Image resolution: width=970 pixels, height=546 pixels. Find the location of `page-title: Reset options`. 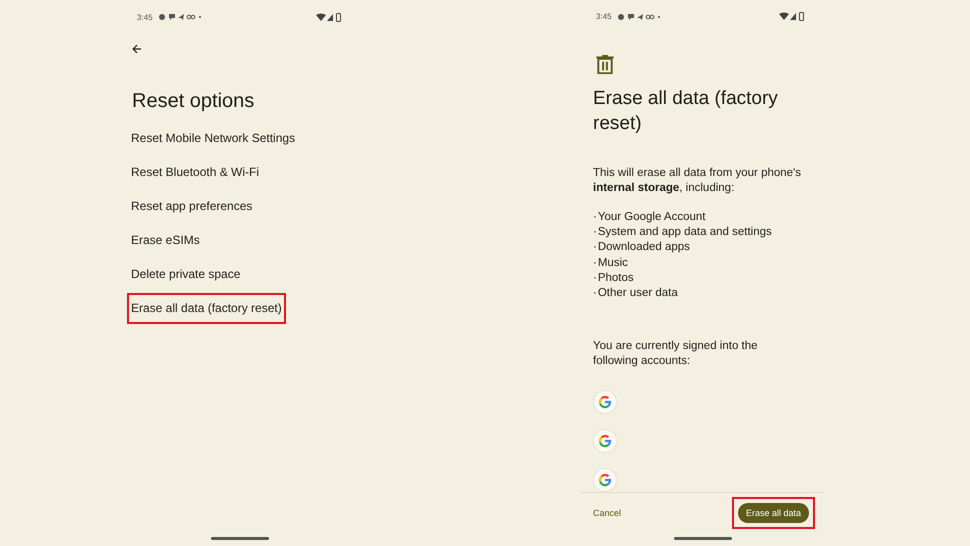

page-title: Reset options is located at coordinates (194, 101).